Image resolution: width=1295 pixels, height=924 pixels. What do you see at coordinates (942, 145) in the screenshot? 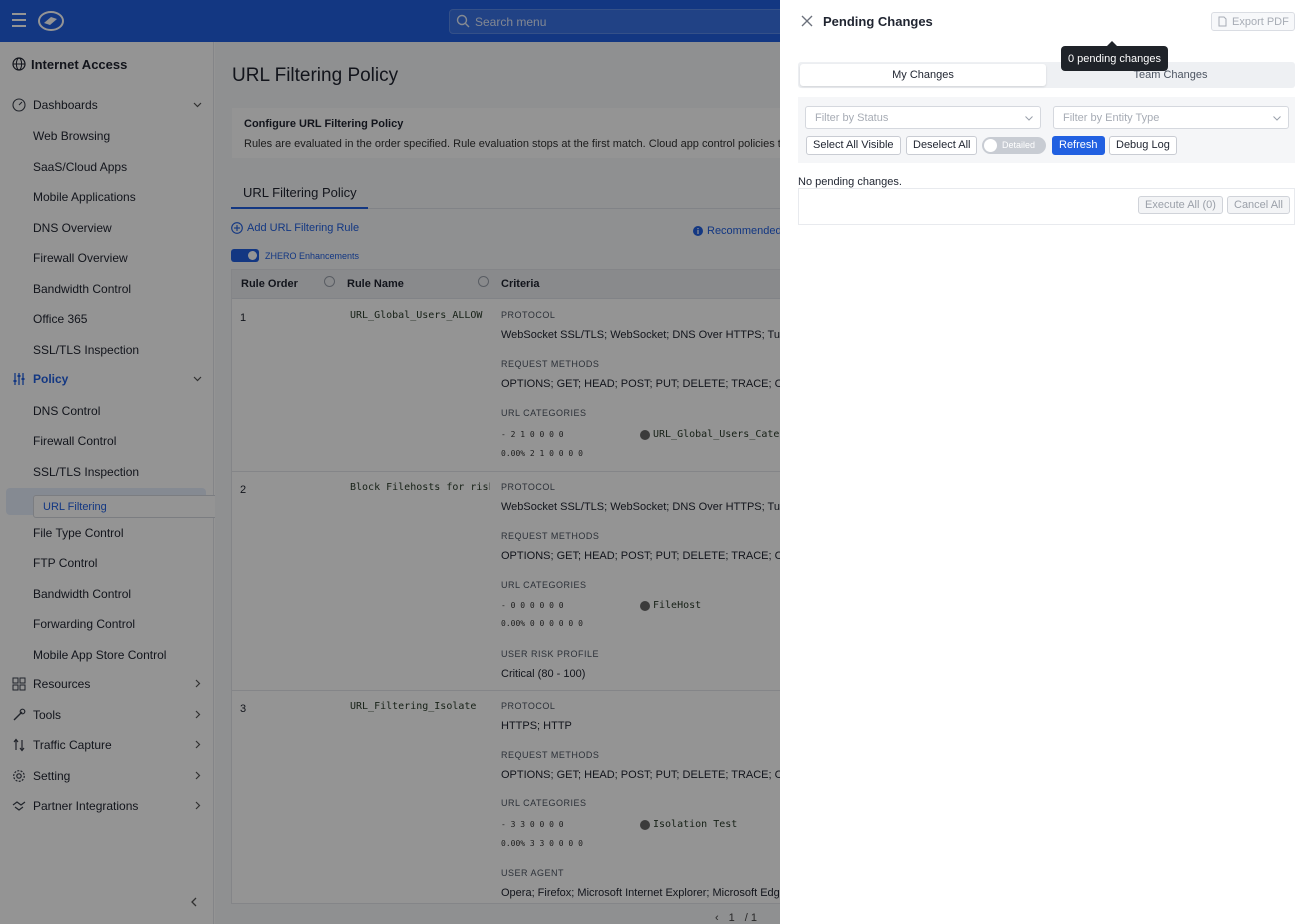
I see `deselect-all-button: Deselect All` at bounding box center [942, 145].